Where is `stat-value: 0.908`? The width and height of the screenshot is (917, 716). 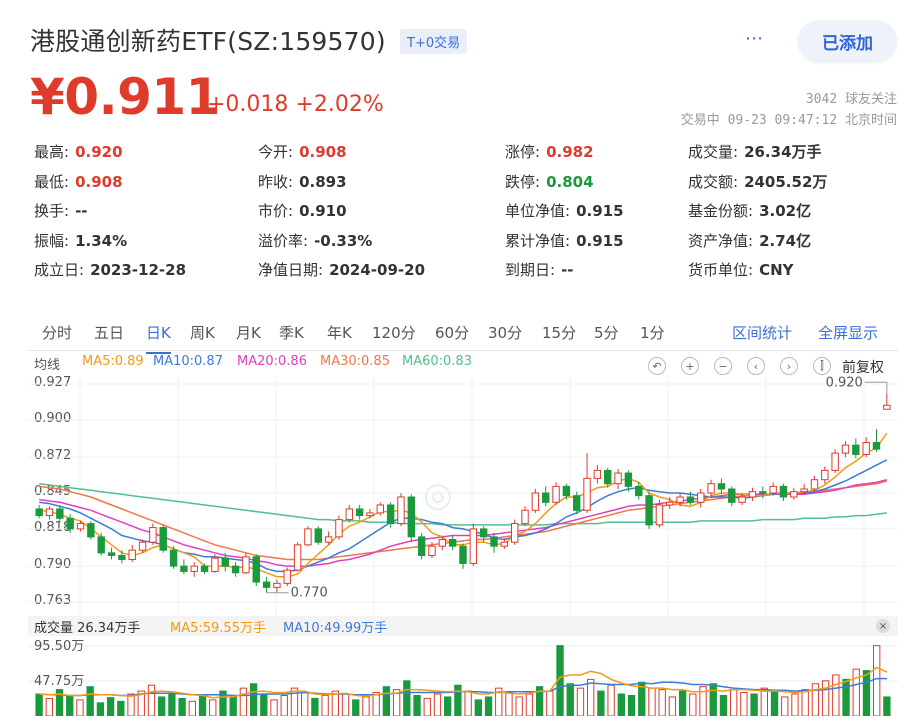 stat-value: 0.908 is located at coordinates (323, 152).